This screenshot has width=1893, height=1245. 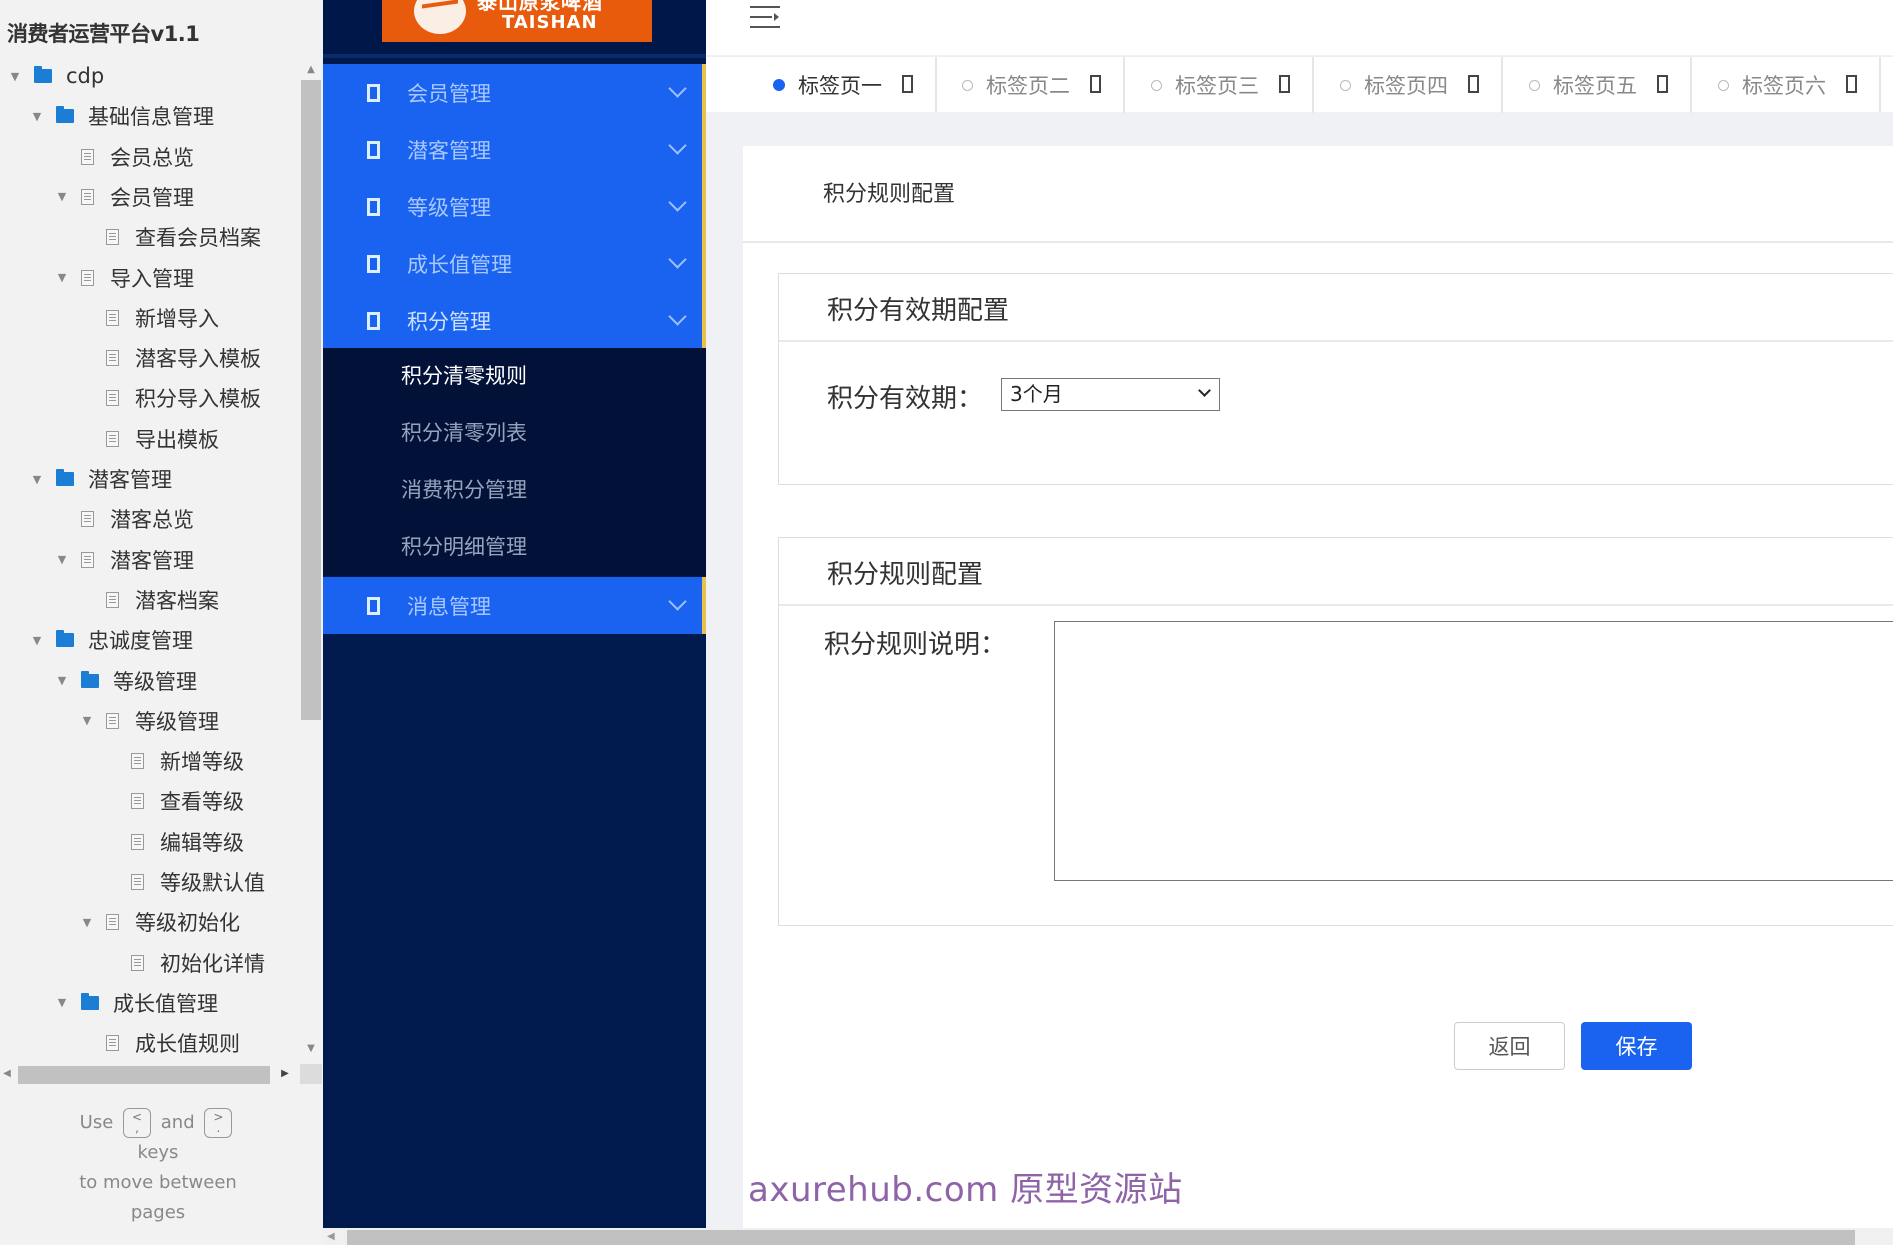 What do you see at coordinates (449, 606) in the screenshot?
I see `nav-item-label: 消息管理` at bounding box center [449, 606].